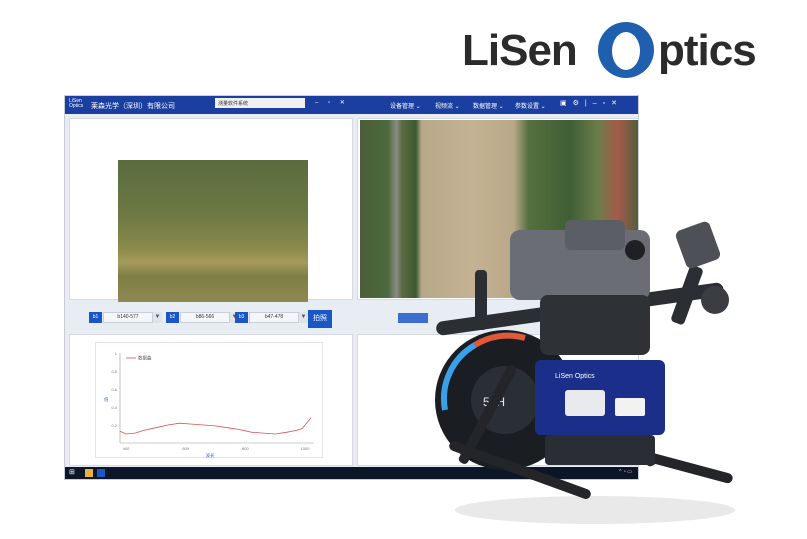  What do you see at coordinates (172, 317) in the screenshot?
I see `band-2-button: b2` at bounding box center [172, 317].